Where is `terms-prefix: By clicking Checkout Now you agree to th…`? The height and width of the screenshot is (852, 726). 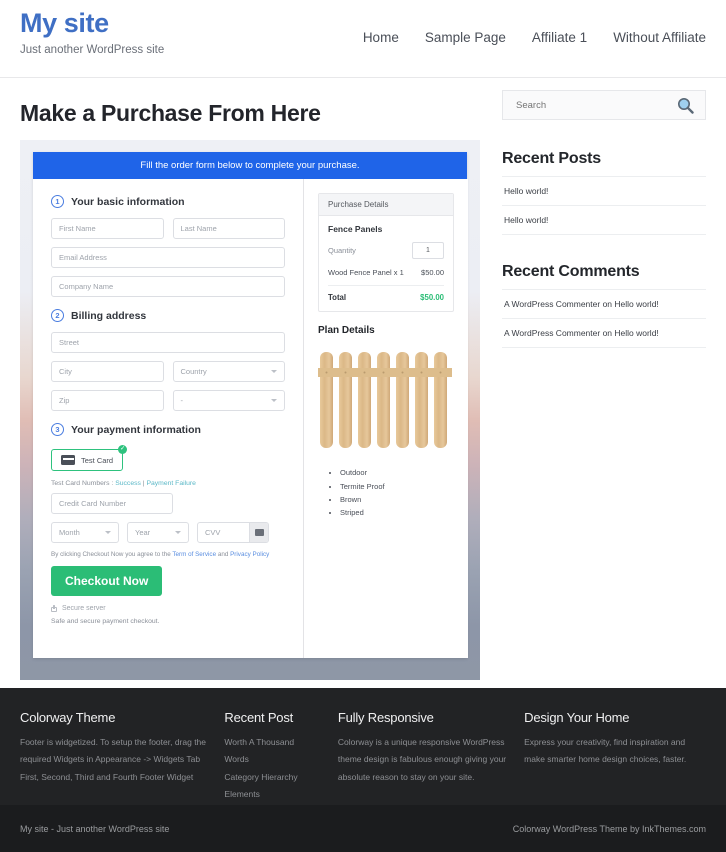
terms-prefix: By clicking Checkout Now you agree to th… is located at coordinates (112, 555).